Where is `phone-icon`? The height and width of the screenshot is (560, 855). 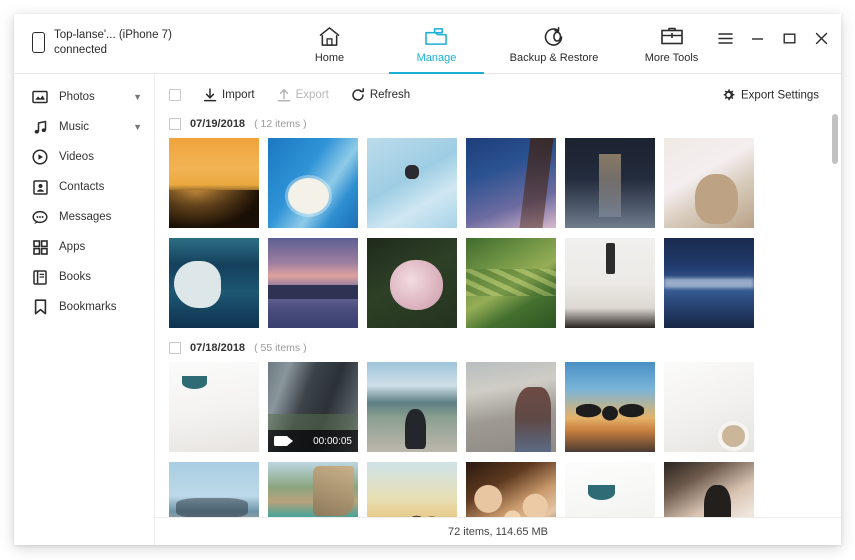 phone-icon is located at coordinates (38, 42).